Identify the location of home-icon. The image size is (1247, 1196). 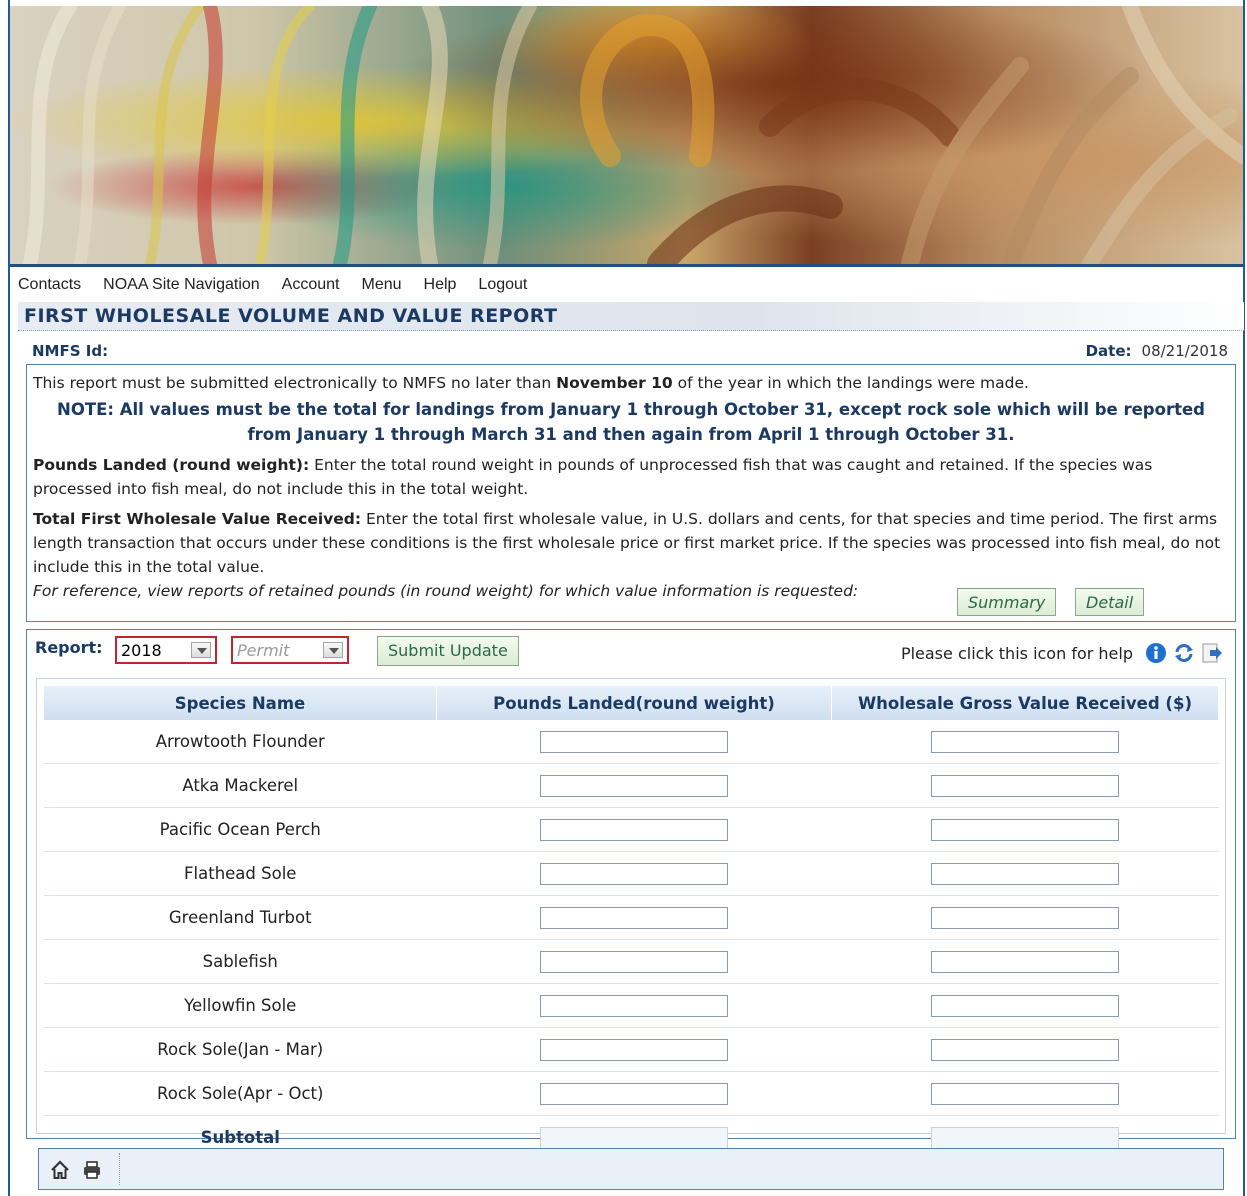
(60, 1170).